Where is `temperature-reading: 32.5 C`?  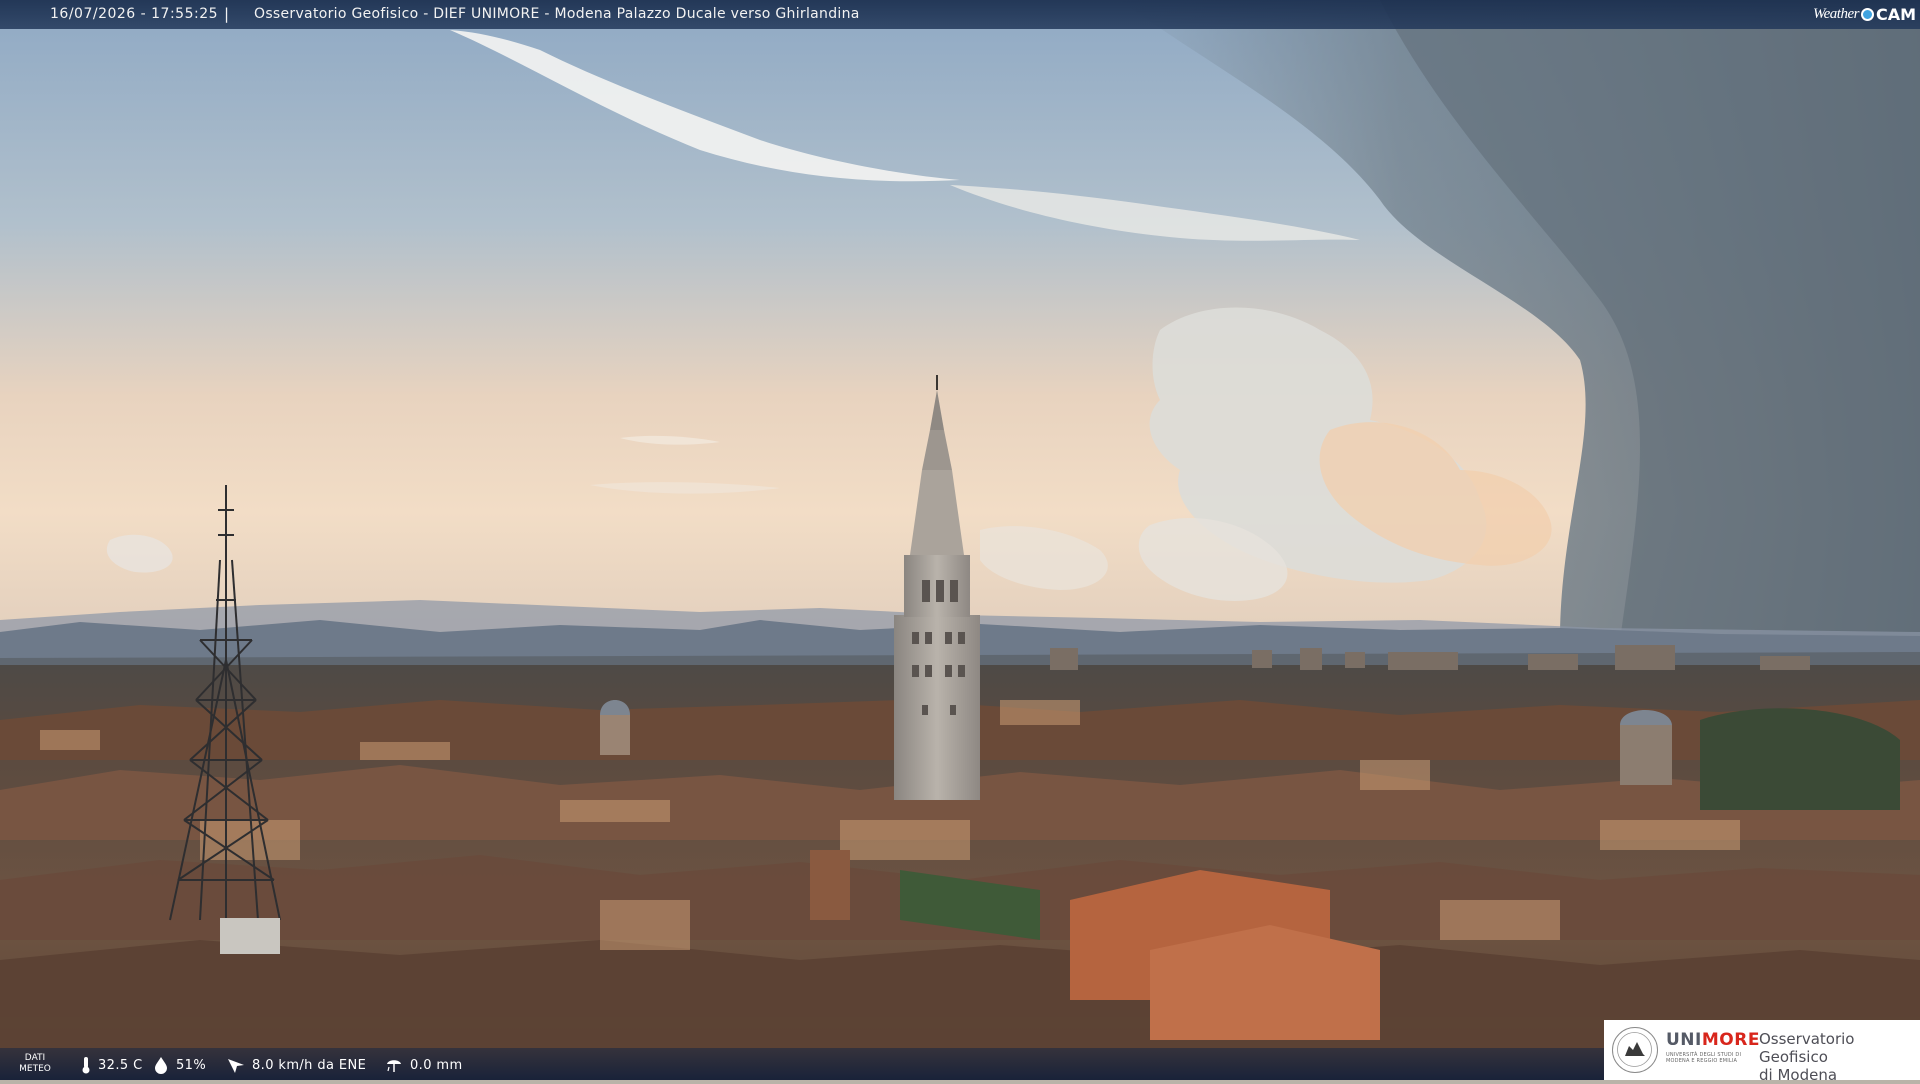
temperature-reading: 32.5 C is located at coordinates (111, 1065).